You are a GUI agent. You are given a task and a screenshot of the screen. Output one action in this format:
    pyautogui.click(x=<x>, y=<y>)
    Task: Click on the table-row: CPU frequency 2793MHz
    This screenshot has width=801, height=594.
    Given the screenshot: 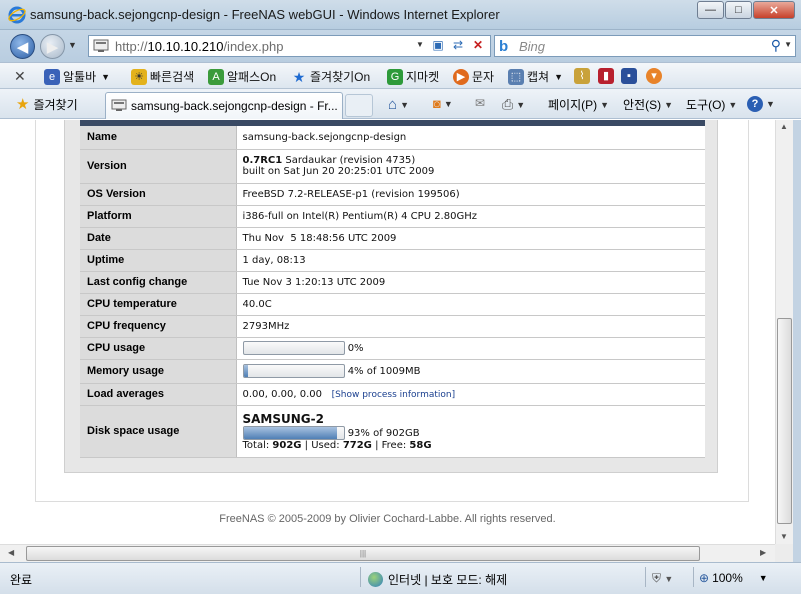 What is the action you would take?
    pyautogui.click(x=392, y=326)
    